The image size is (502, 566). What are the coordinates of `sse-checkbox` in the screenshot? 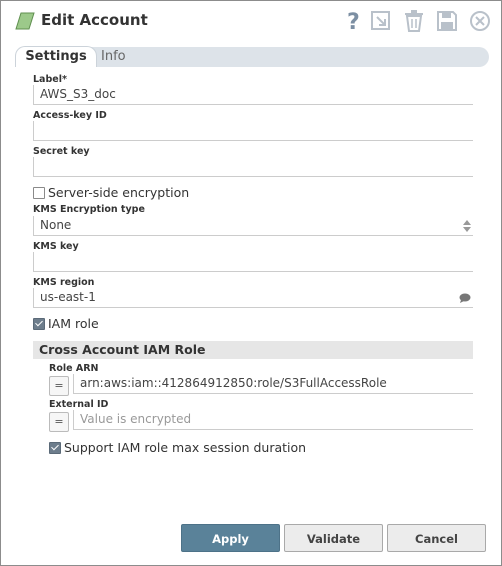 It's located at (39, 193).